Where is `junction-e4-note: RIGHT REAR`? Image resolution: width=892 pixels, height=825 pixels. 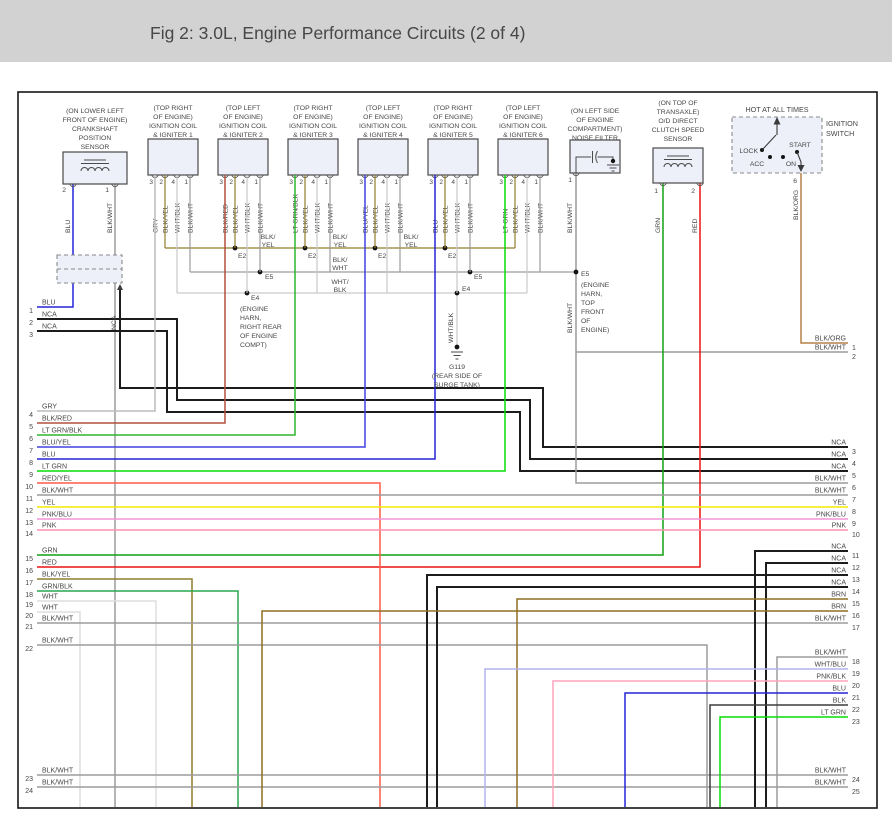
junction-e4-note: RIGHT REAR is located at coordinates (261, 327).